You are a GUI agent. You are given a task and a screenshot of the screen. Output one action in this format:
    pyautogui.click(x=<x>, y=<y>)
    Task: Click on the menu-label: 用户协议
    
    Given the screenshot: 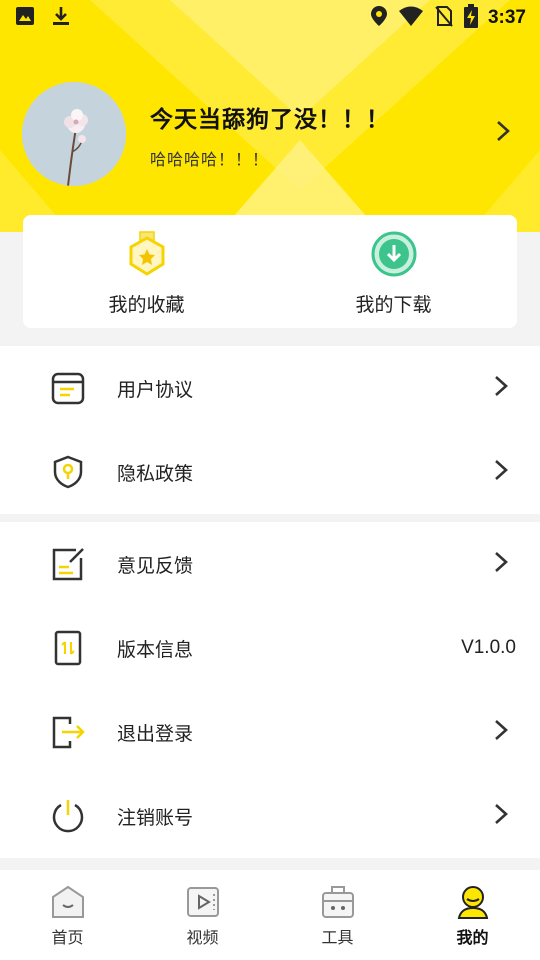 What is the action you would take?
    pyautogui.click(x=155, y=389)
    